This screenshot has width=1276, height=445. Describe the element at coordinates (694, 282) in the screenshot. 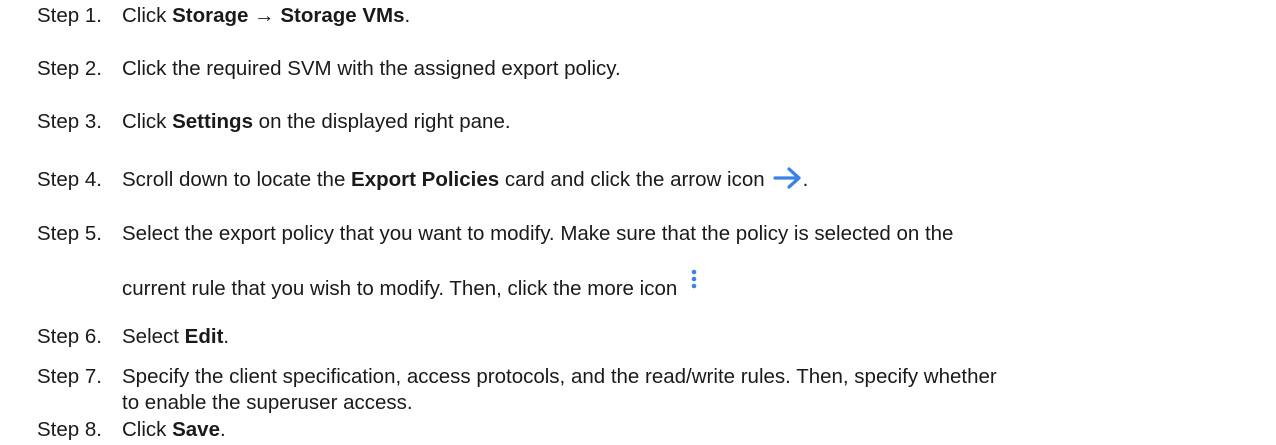

I see `more-vertical-icon` at that location.